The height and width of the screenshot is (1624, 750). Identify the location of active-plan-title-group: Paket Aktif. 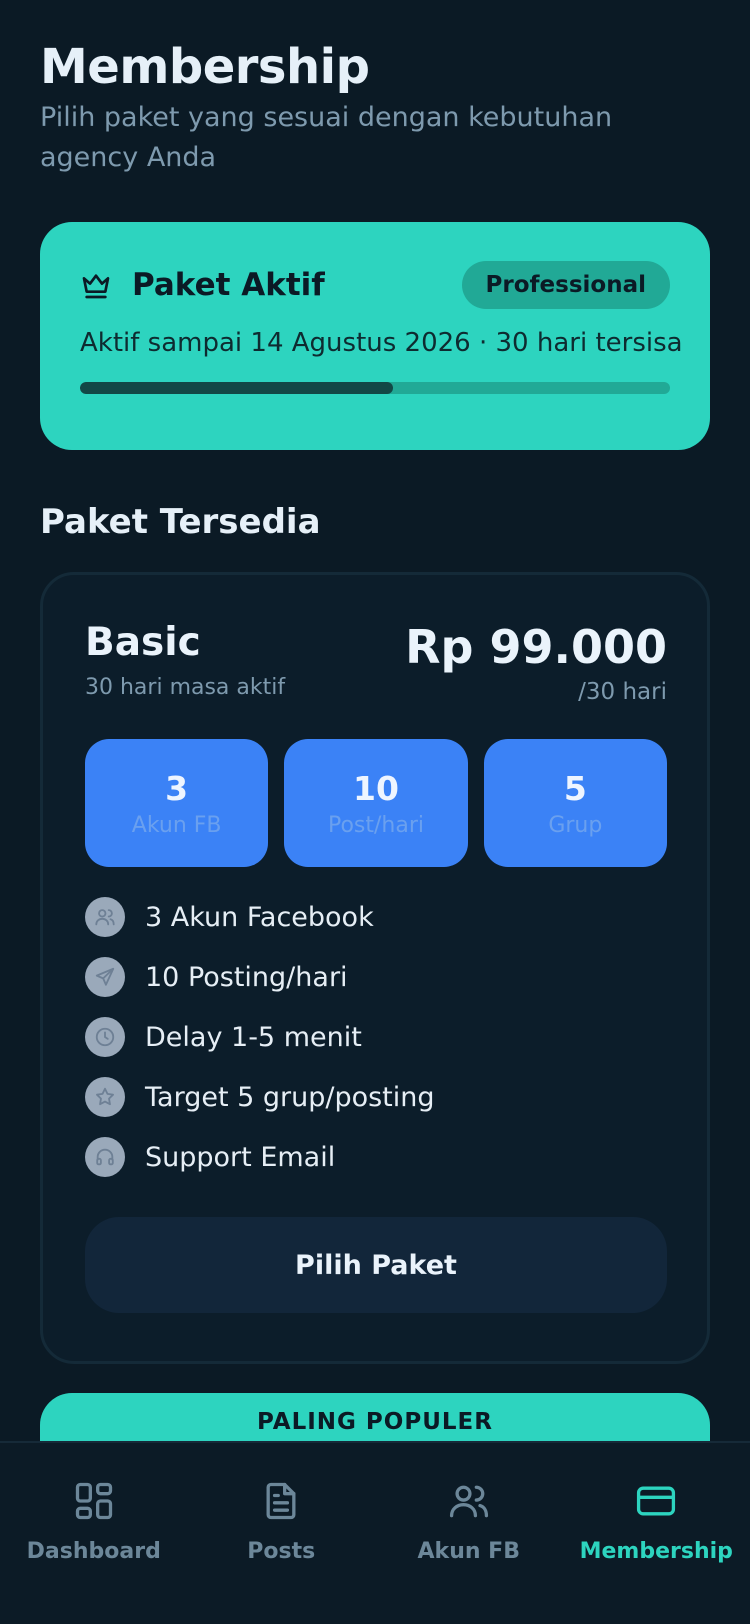
(202, 285).